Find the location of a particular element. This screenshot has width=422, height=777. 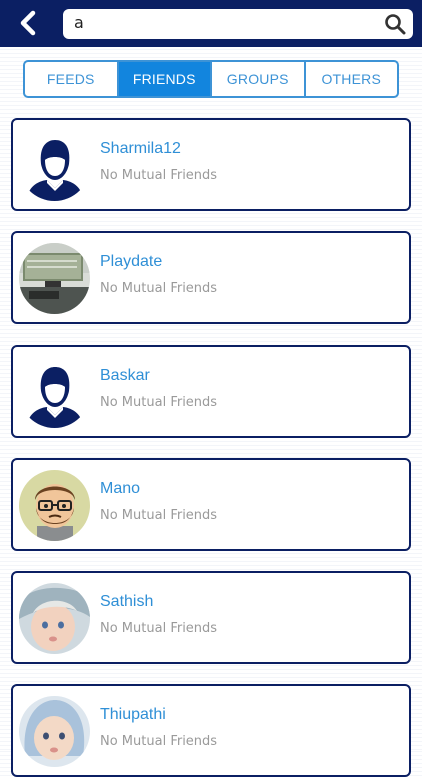

desk-photo-icon is located at coordinates (54, 278).